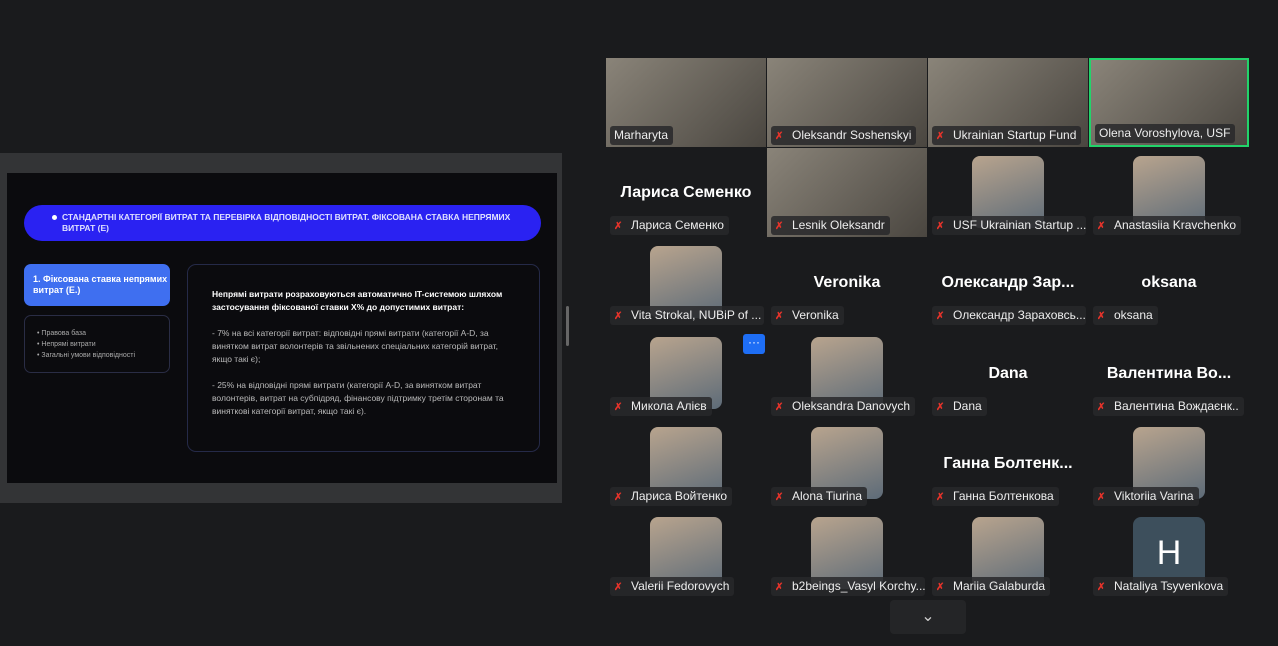 The image size is (1278, 646). Describe the element at coordinates (847, 102) in the screenshot. I see `participant-tile: ✗ Oleksandr Soshenskyi` at that location.